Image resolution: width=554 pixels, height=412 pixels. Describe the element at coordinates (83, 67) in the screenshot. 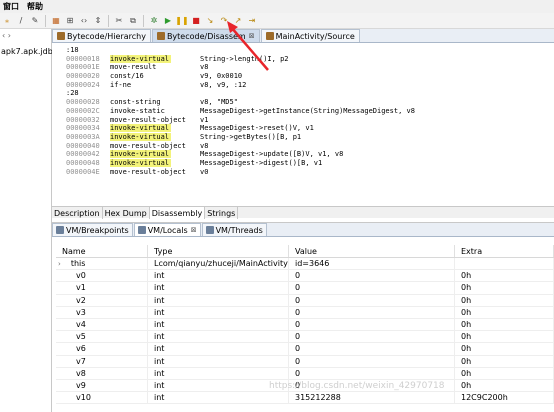

I see `code-address: 0000001E` at that location.